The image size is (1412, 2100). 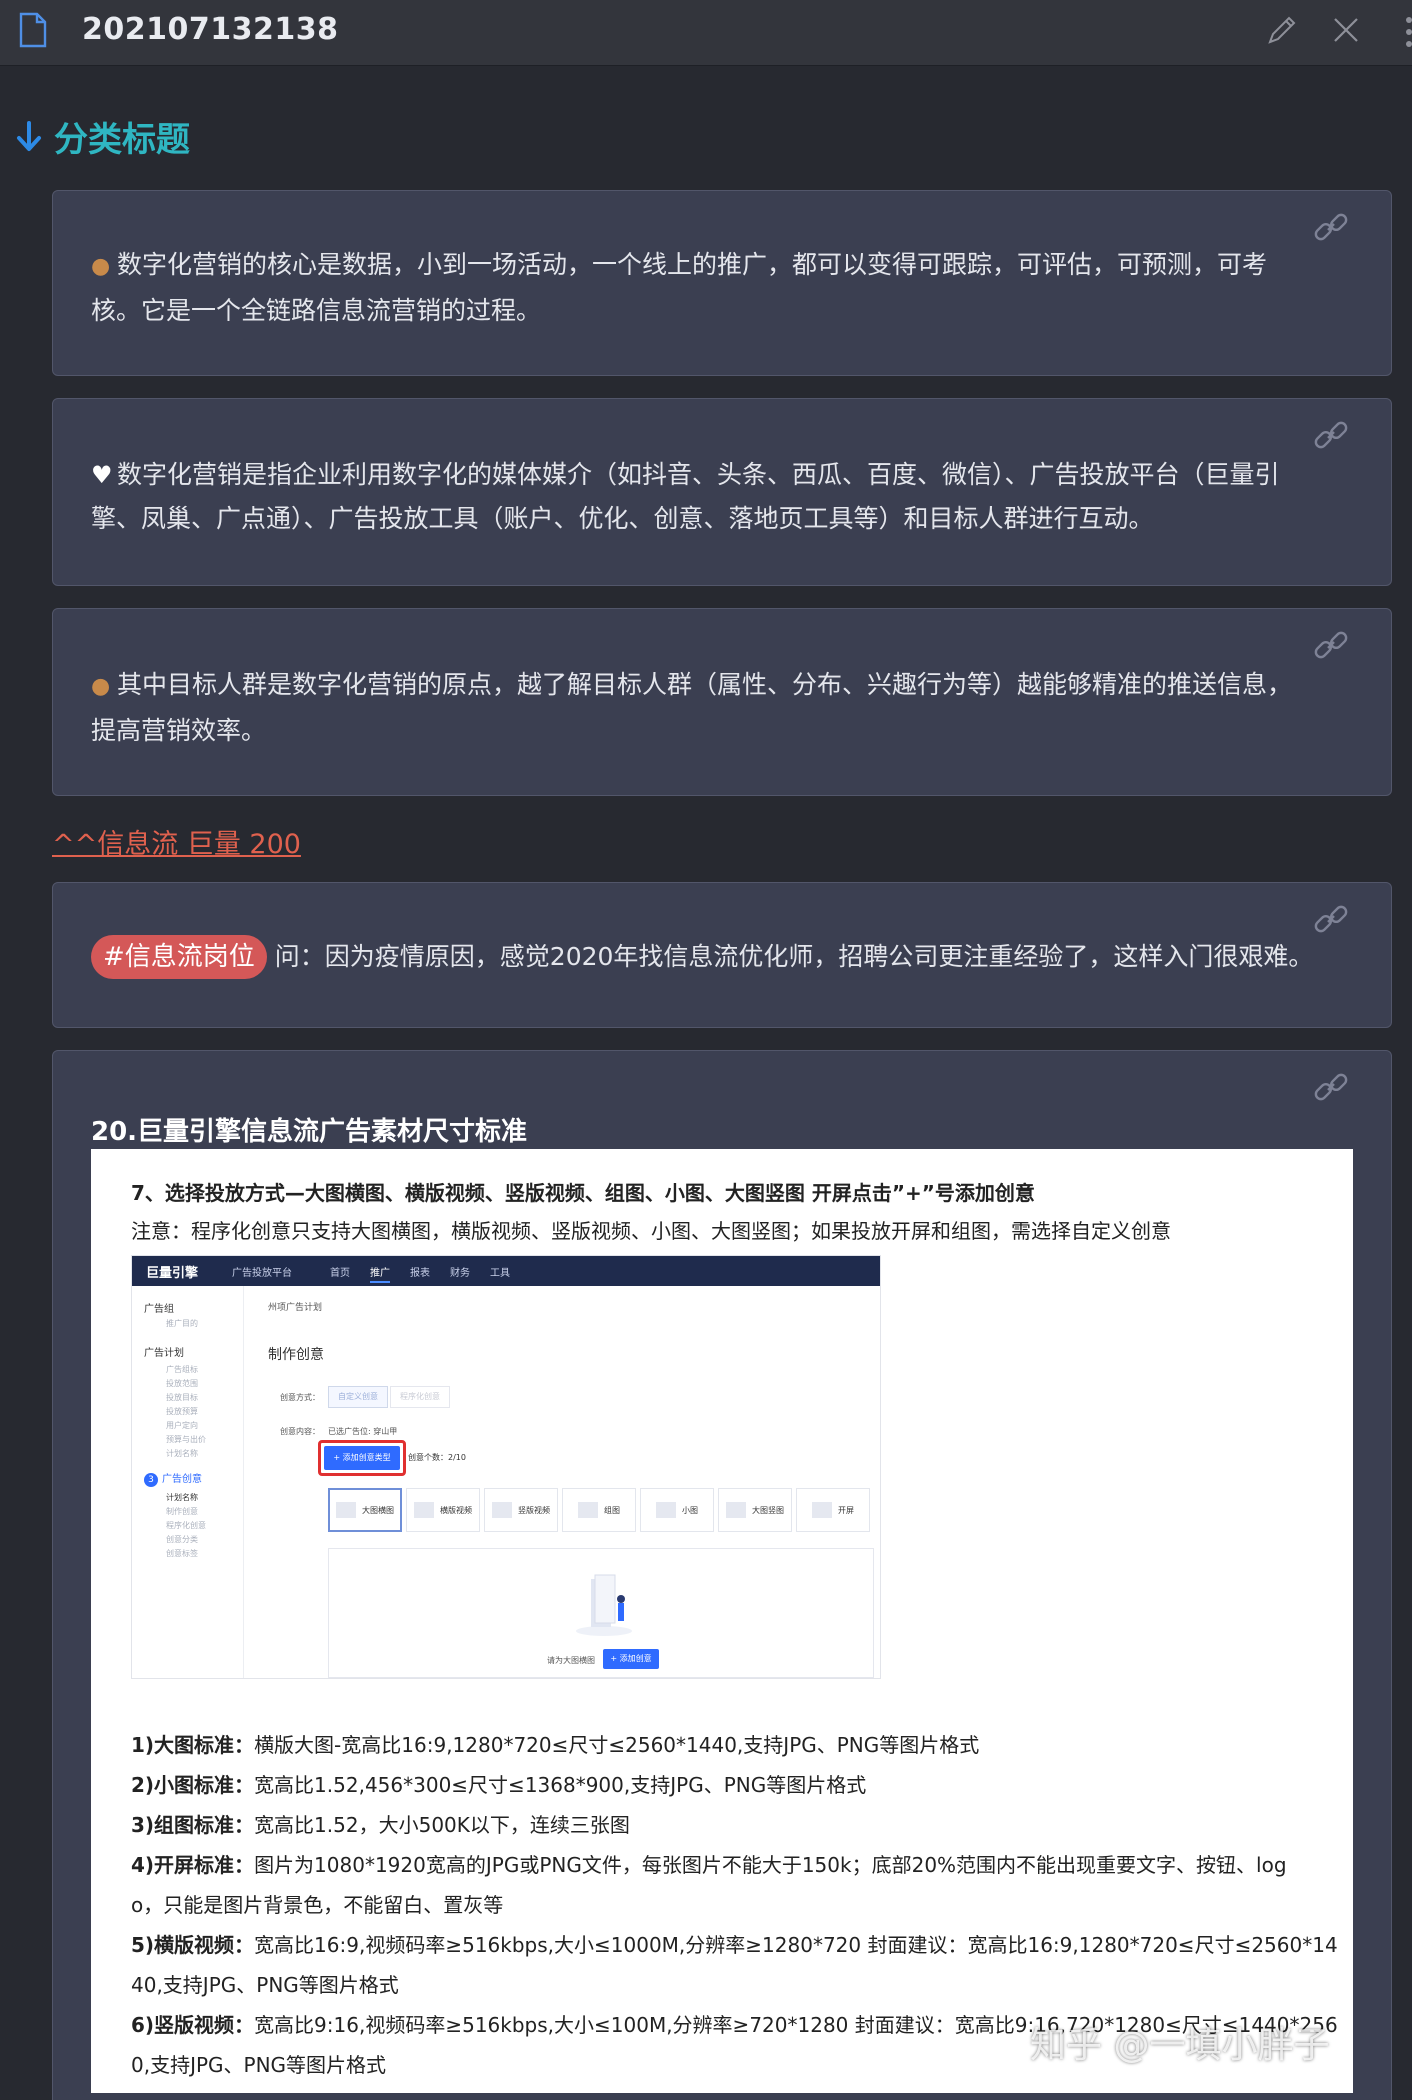 I want to click on platform-heading: 制作创意, so click(x=296, y=1355).